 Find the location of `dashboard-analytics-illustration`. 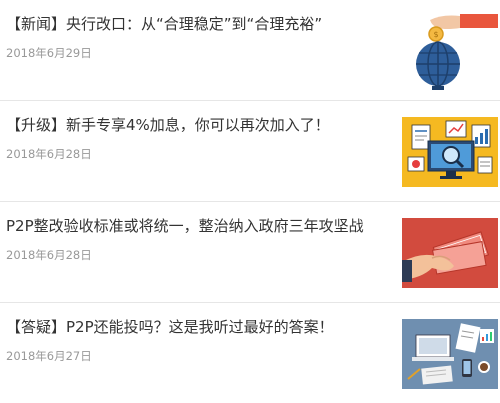

dashboard-analytics-illustration is located at coordinates (450, 152).